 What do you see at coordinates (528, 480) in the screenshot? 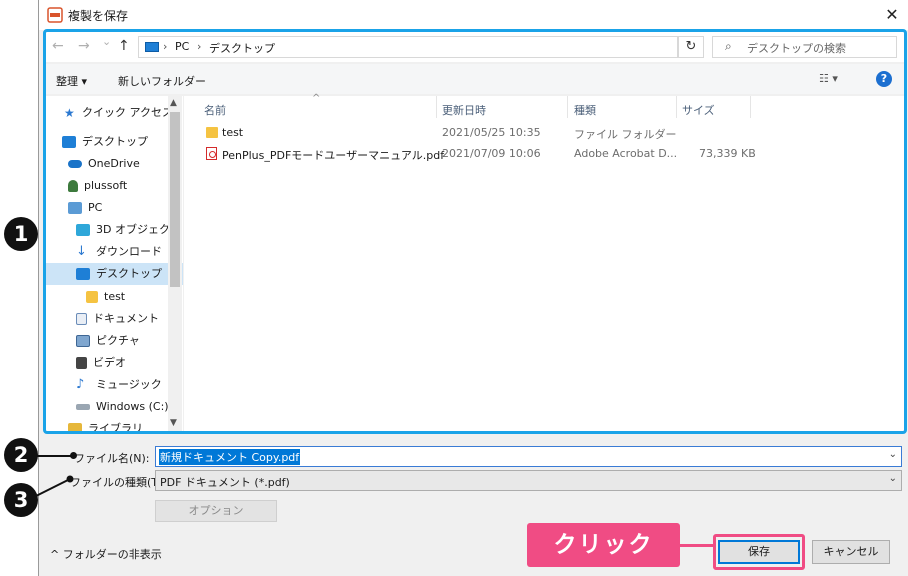
I see `filetype-select: PDF ドキュメント (*.pdf) ⌄` at bounding box center [528, 480].